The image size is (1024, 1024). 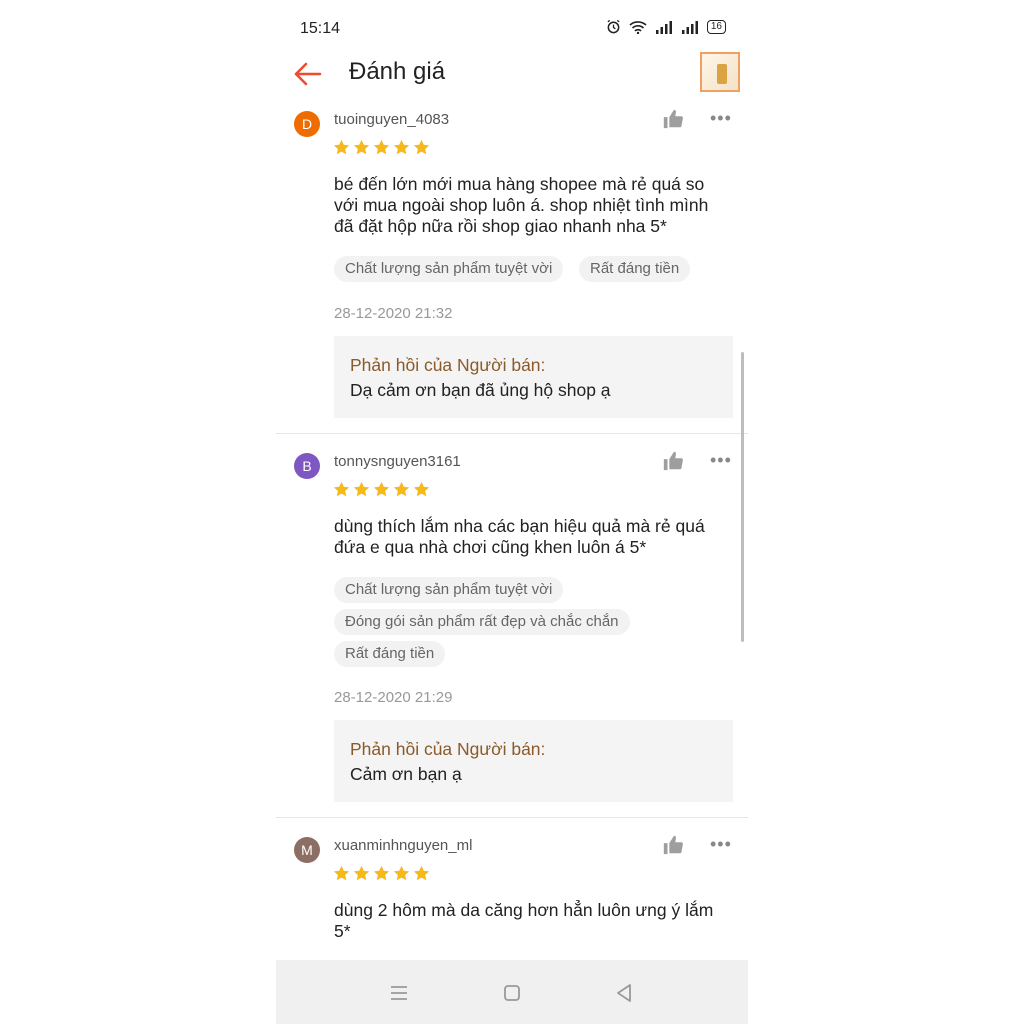 I want to click on product-thumbnail, so click(x=720, y=72).